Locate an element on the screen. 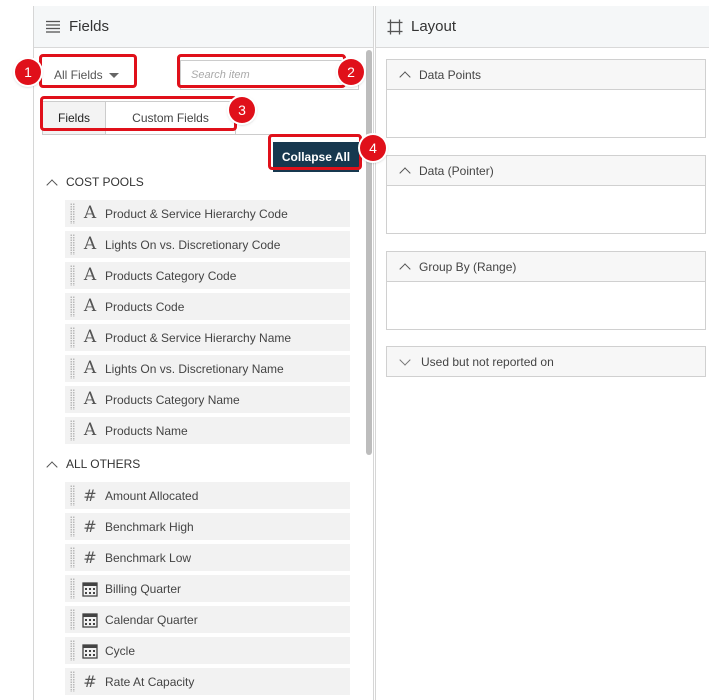 The width and height of the screenshot is (709, 700). list-icon is located at coordinates (53, 27).